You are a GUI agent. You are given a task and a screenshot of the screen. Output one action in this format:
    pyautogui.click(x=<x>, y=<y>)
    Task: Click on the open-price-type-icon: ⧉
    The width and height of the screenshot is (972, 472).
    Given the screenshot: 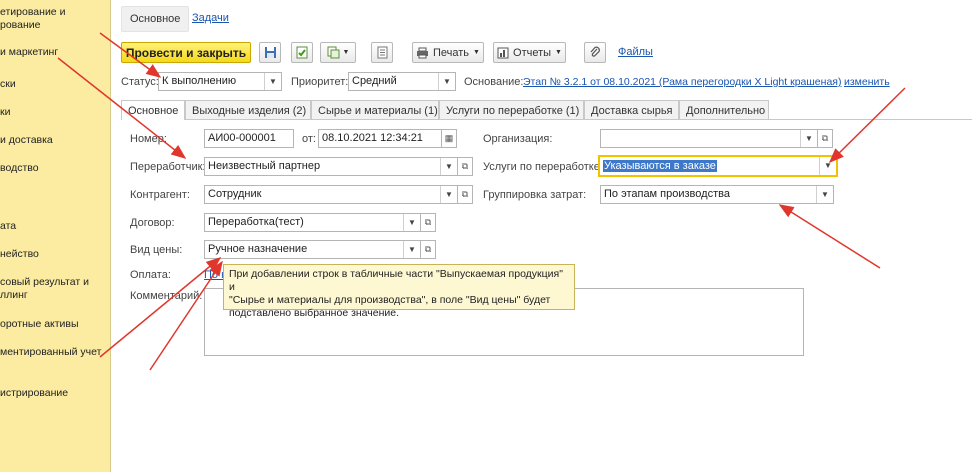 What is the action you would take?
    pyautogui.click(x=428, y=249)
    